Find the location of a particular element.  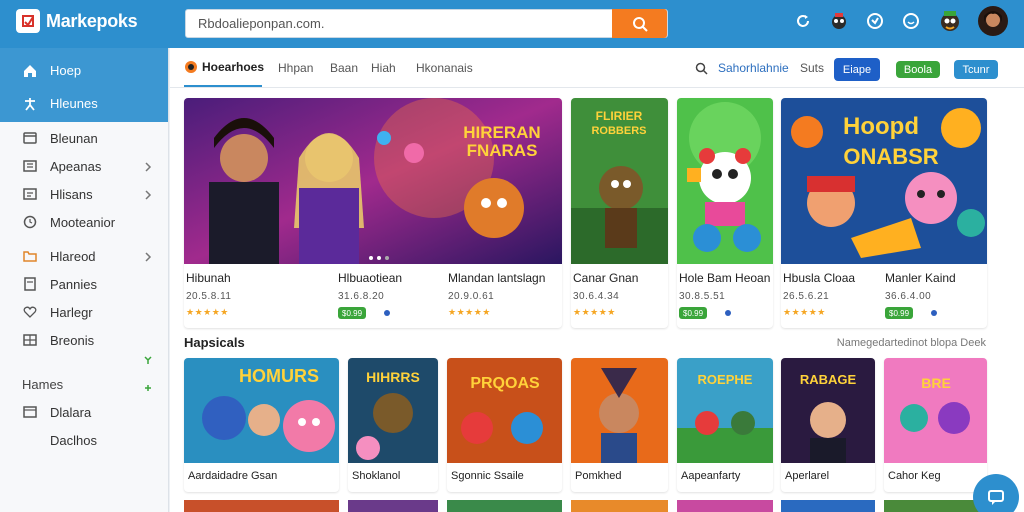

sidebar-item-folder: Hlareod is located at coordinates (84, 256).